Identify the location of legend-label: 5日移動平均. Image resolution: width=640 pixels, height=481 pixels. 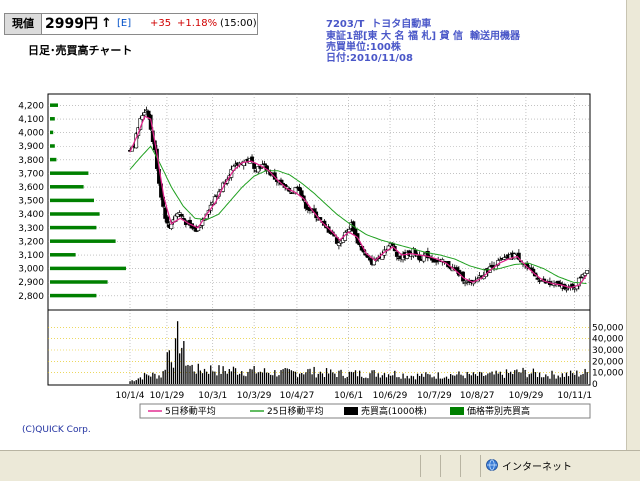
(190, 411).